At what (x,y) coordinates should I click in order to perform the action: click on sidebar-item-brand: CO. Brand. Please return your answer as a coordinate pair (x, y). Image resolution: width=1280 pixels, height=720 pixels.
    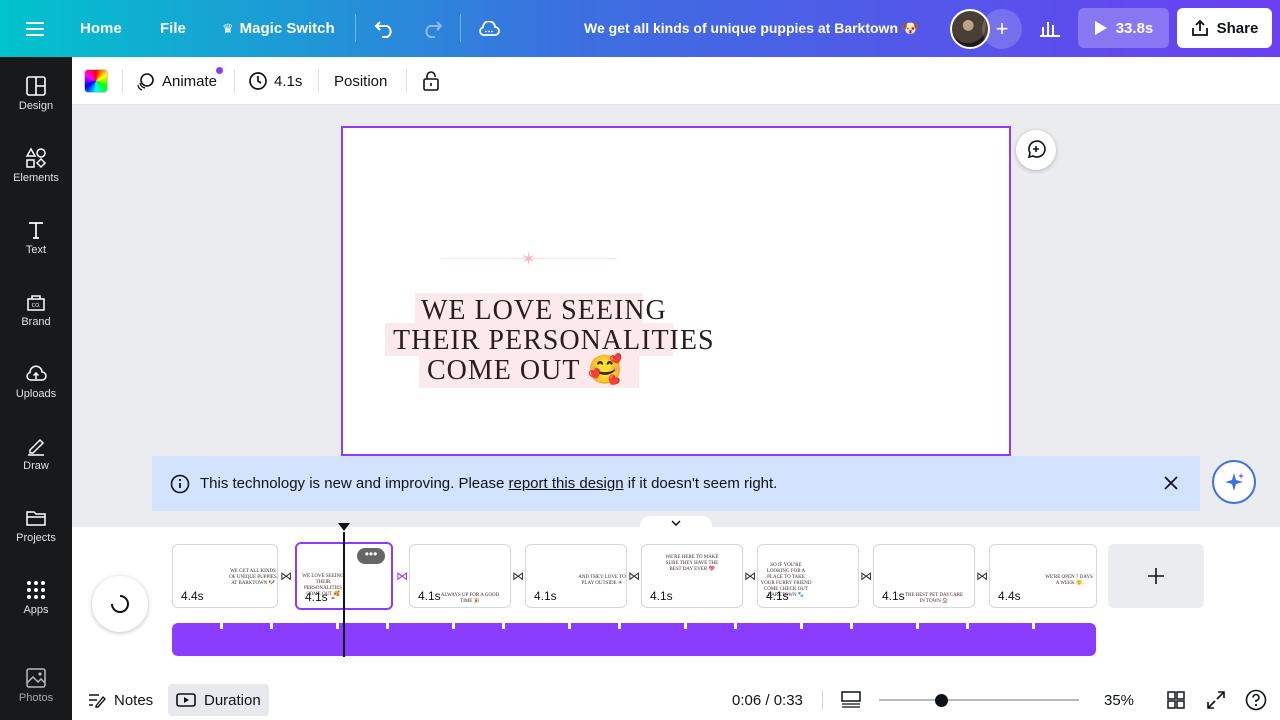
    Looking at the image, I should click on (36, 323).